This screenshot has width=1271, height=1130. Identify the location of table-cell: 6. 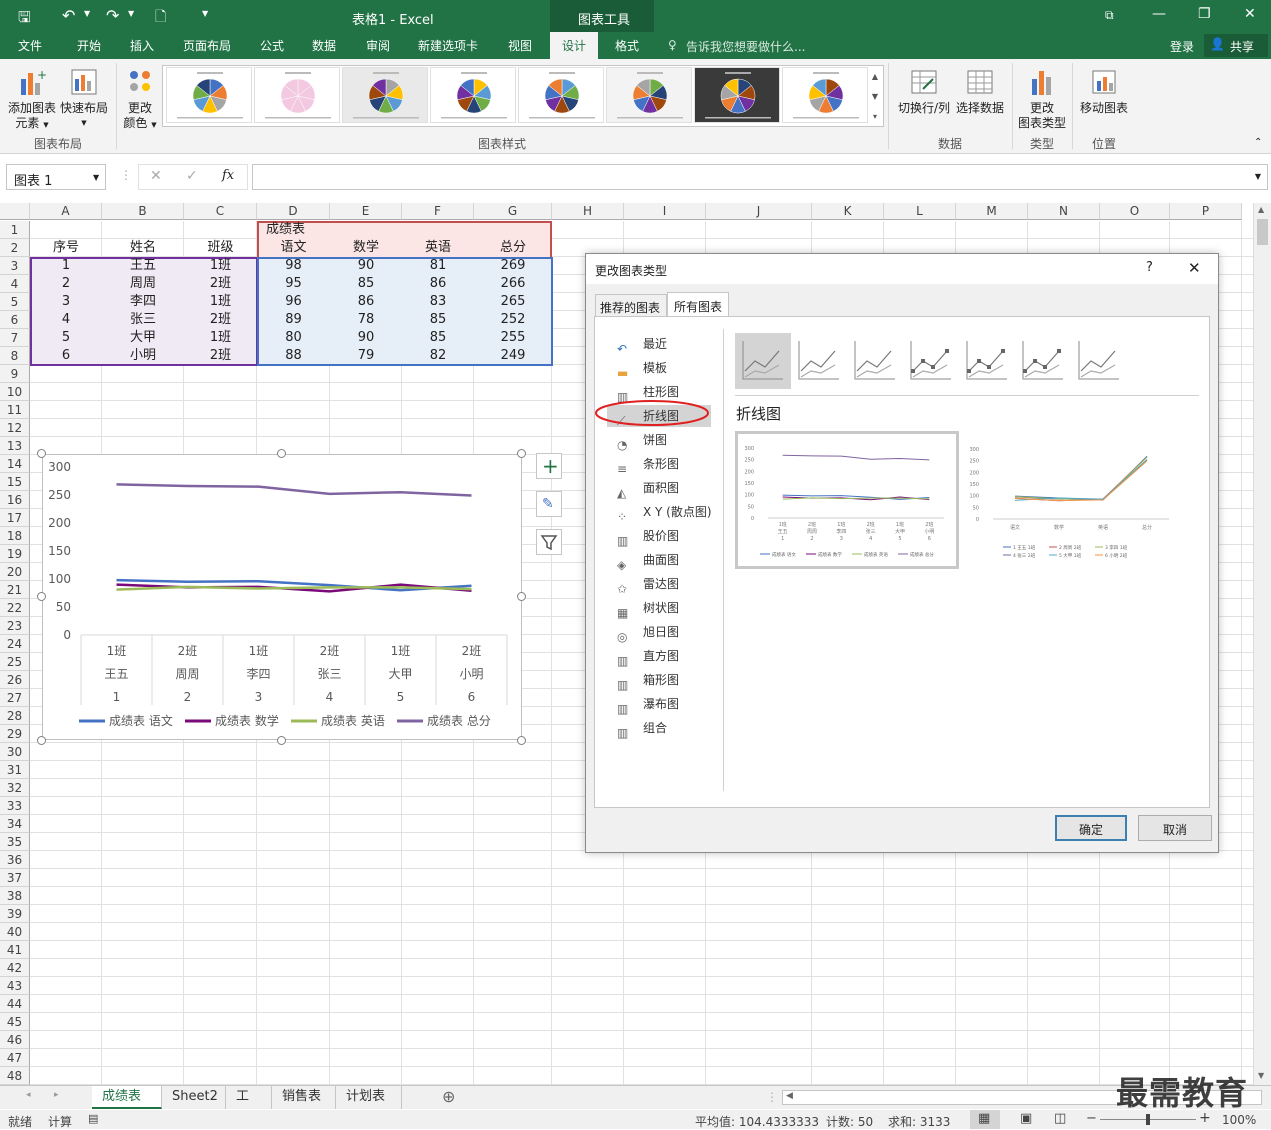
(66, 356).